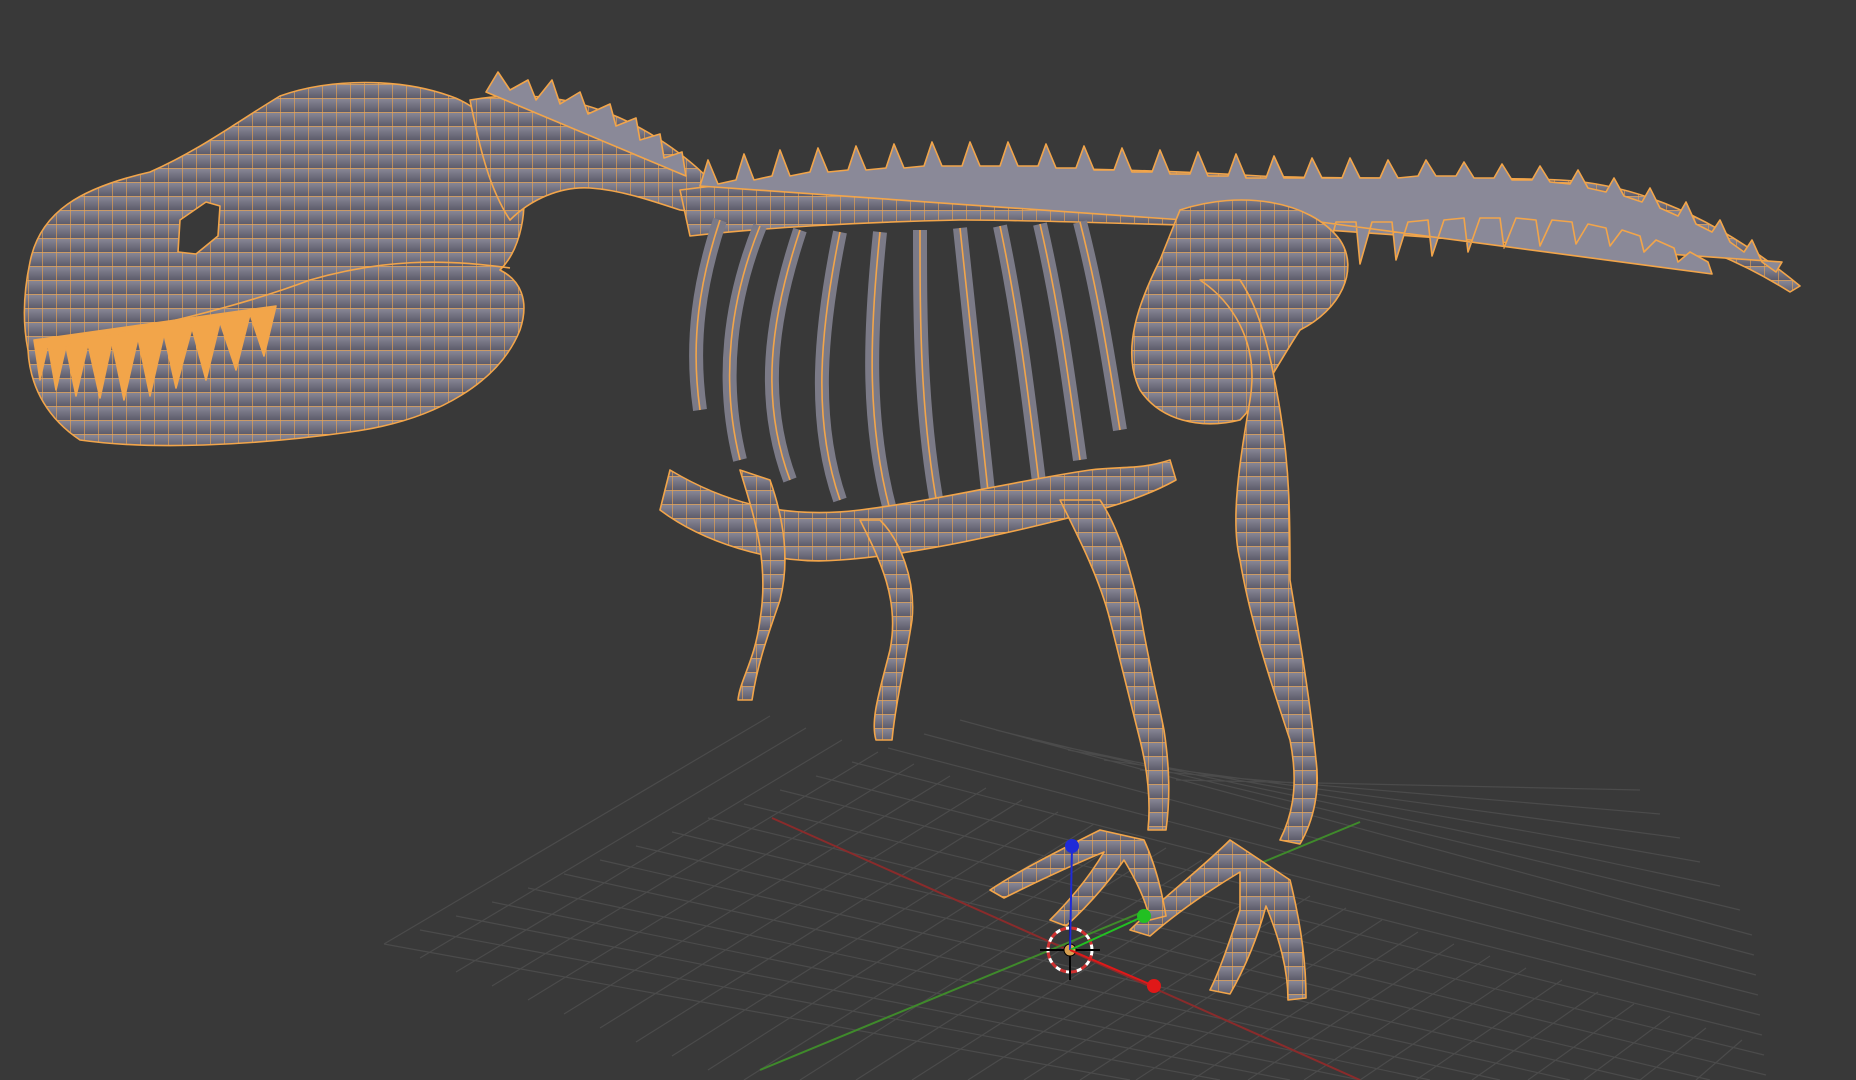  I want to click on z-axis-handle, so click(1072, 846).